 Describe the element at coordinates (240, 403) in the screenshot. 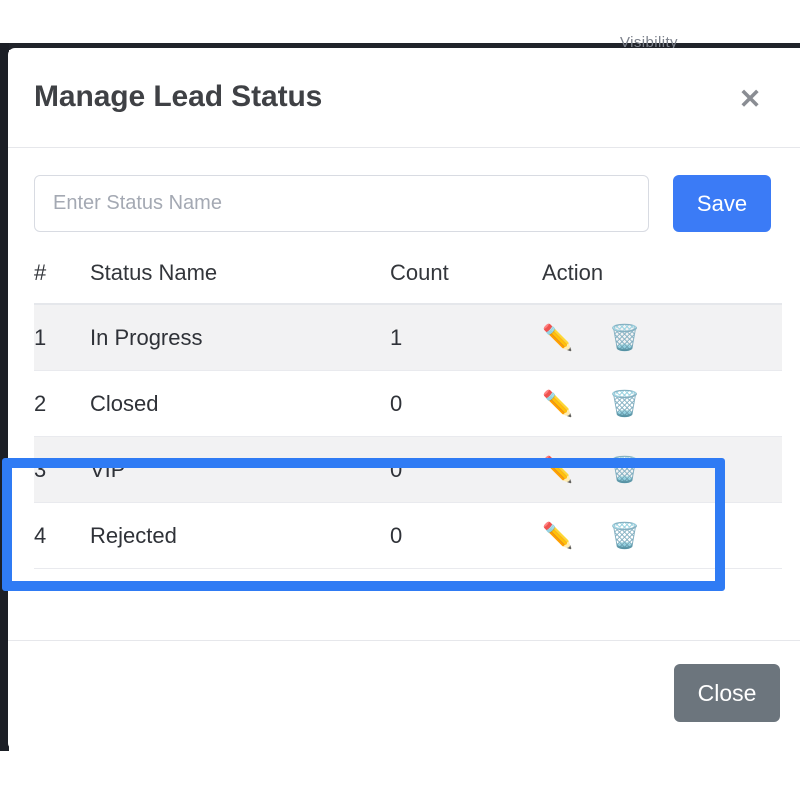

I see `cell-status-name: Closed` at that location.